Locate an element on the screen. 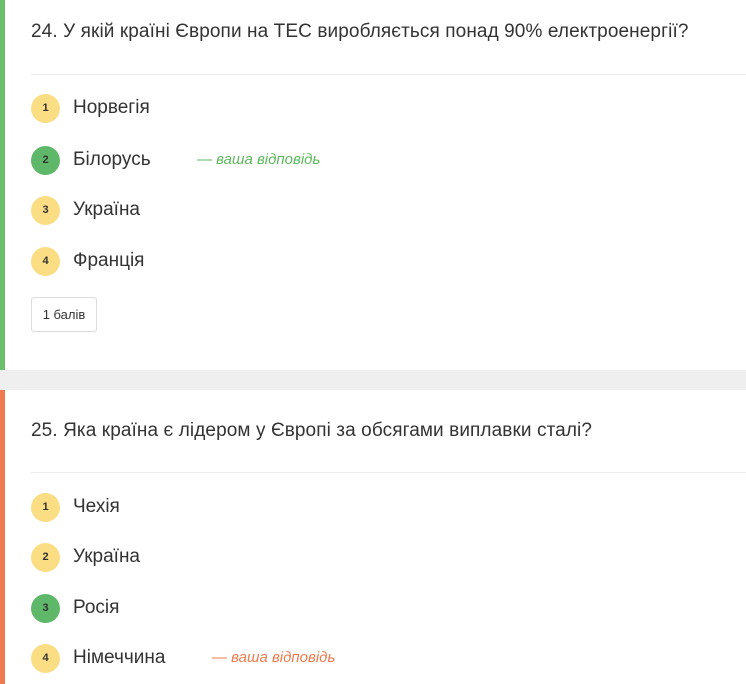  answer-option-1: 1 Норвегія is located at coordinates (90, 108).